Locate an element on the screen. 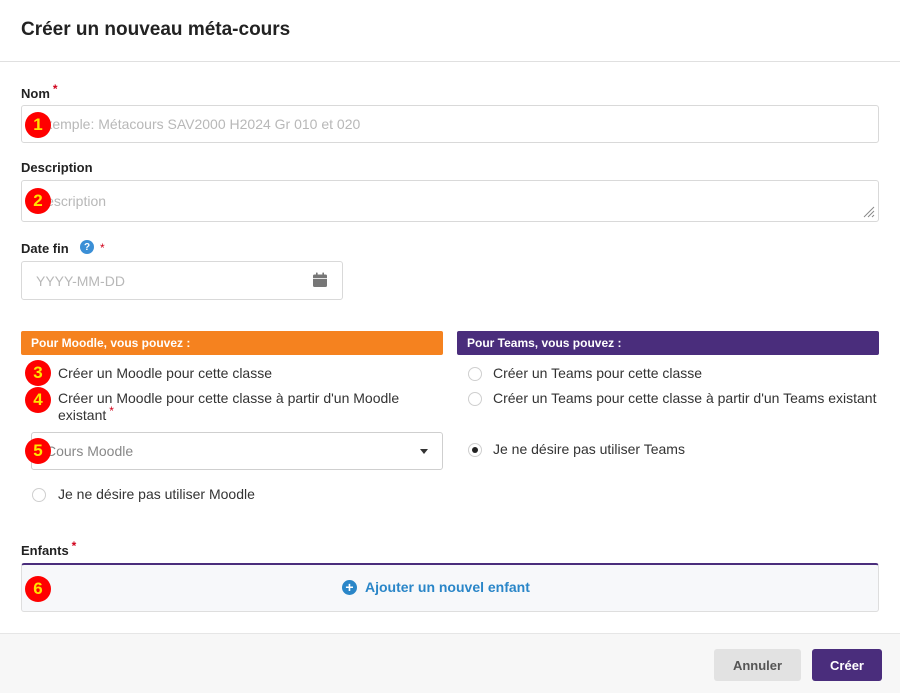 The height and width of the screenshot is (693, 900). moodle-none-radio is located at coordinates (39, 495).